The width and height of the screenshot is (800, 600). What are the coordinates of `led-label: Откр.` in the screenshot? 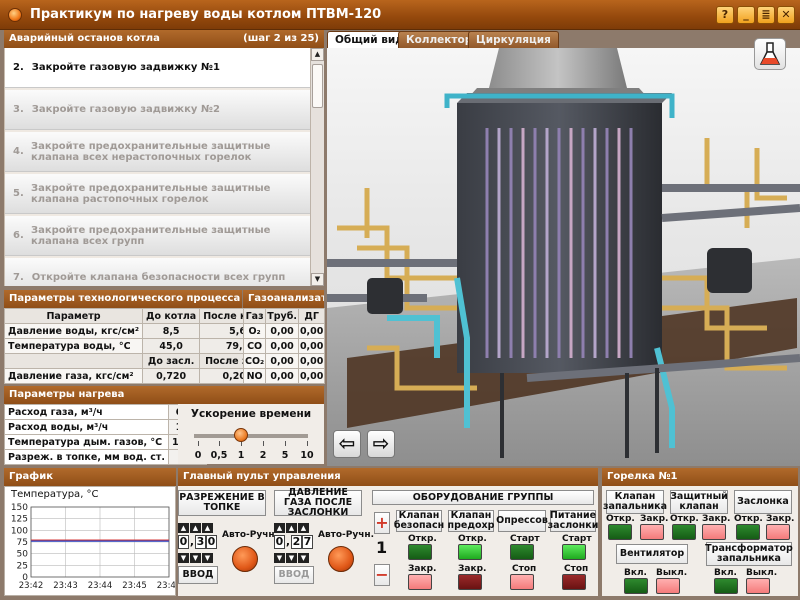 It's located at (684, 519).